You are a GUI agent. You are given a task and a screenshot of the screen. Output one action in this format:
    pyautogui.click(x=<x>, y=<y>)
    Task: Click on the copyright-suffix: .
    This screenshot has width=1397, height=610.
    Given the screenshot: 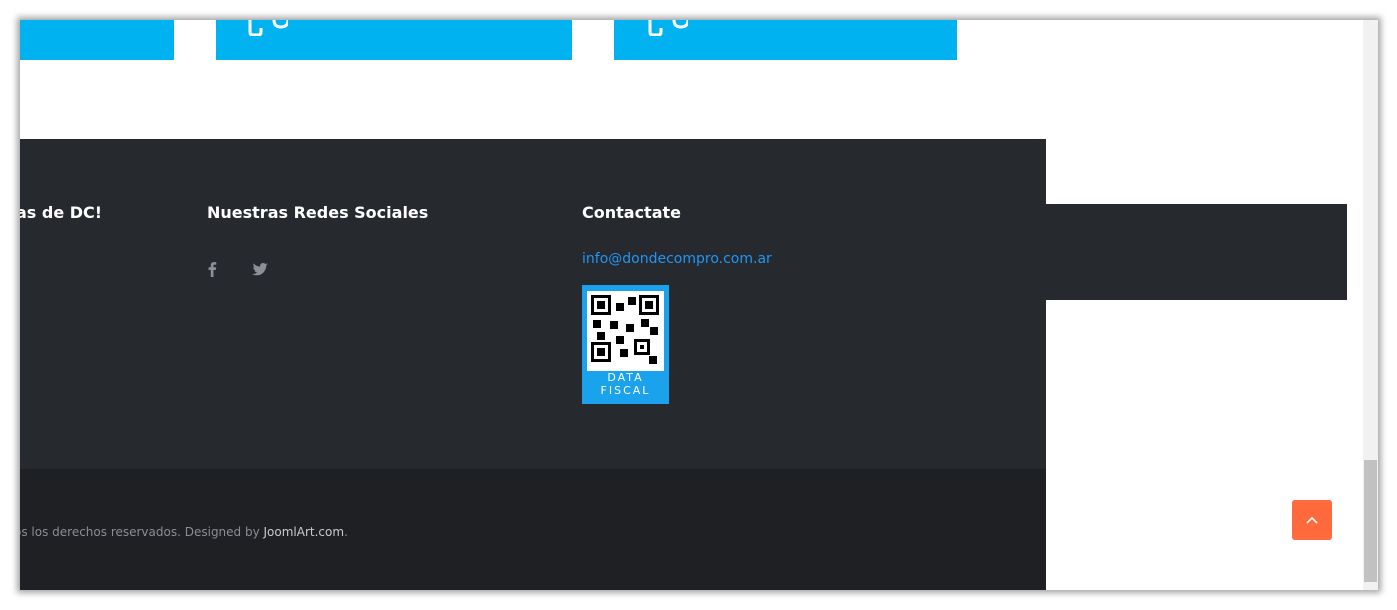 What is the action you would take?
    pyautogui.click(x=346, y=532)
    